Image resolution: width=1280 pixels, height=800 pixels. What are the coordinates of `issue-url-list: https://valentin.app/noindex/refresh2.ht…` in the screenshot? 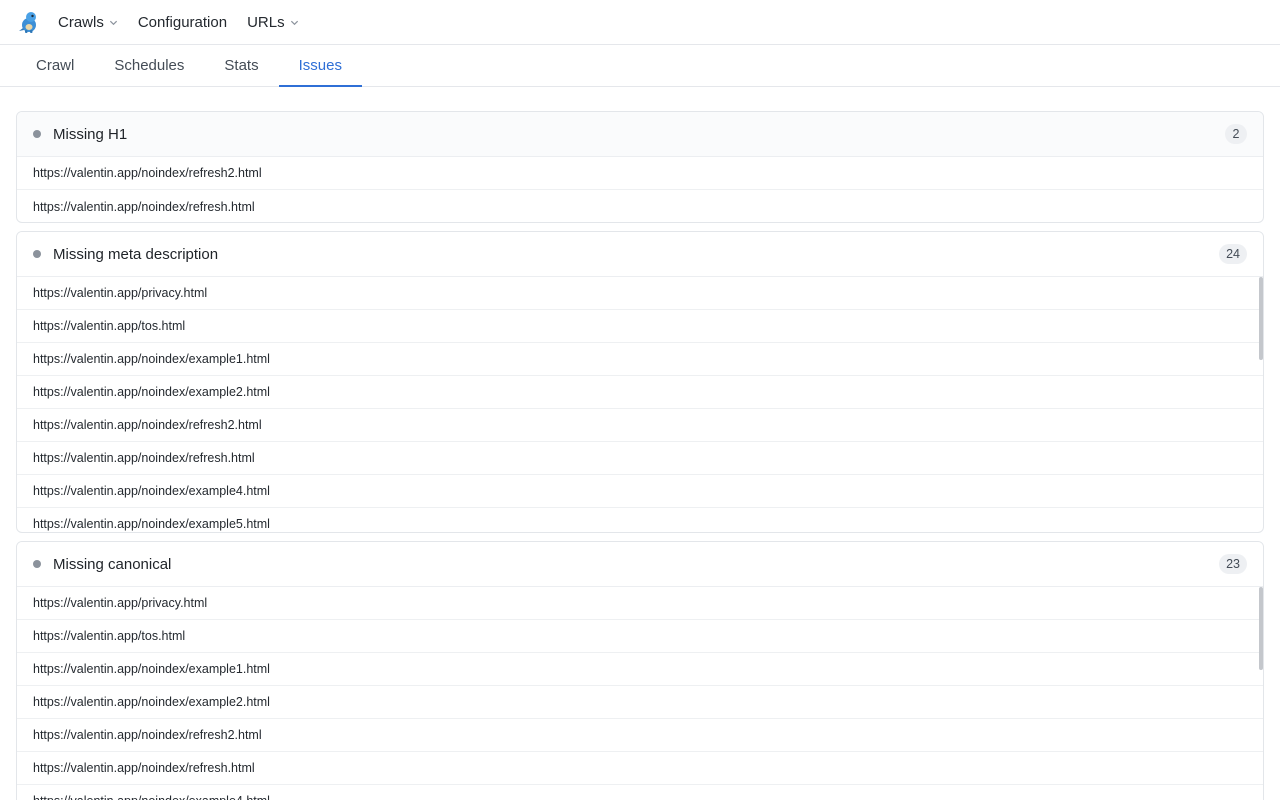 It's located at (640, 189).